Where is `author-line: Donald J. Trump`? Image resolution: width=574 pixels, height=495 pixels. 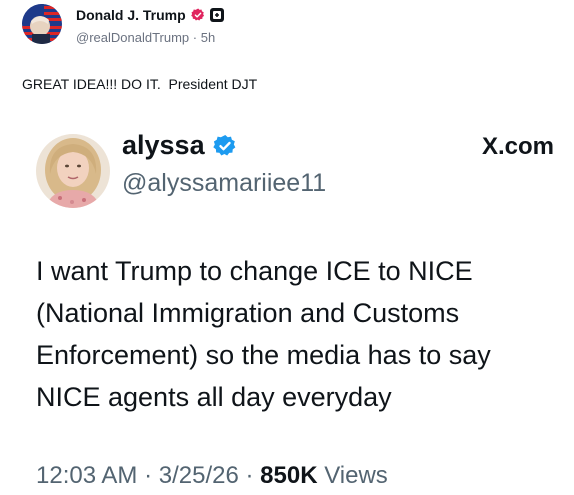 author-line: Donald J. Trump is located at coordinates (150, 15).